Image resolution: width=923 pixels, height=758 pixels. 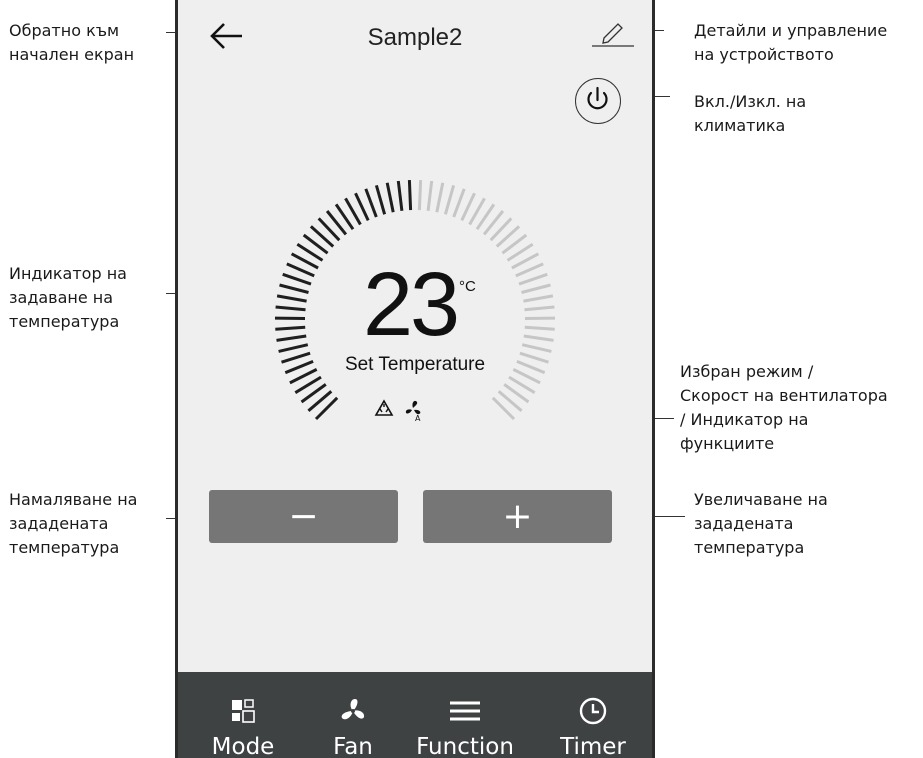 I want to click on fan-auto-icon: A, so click(x=414, y=412).